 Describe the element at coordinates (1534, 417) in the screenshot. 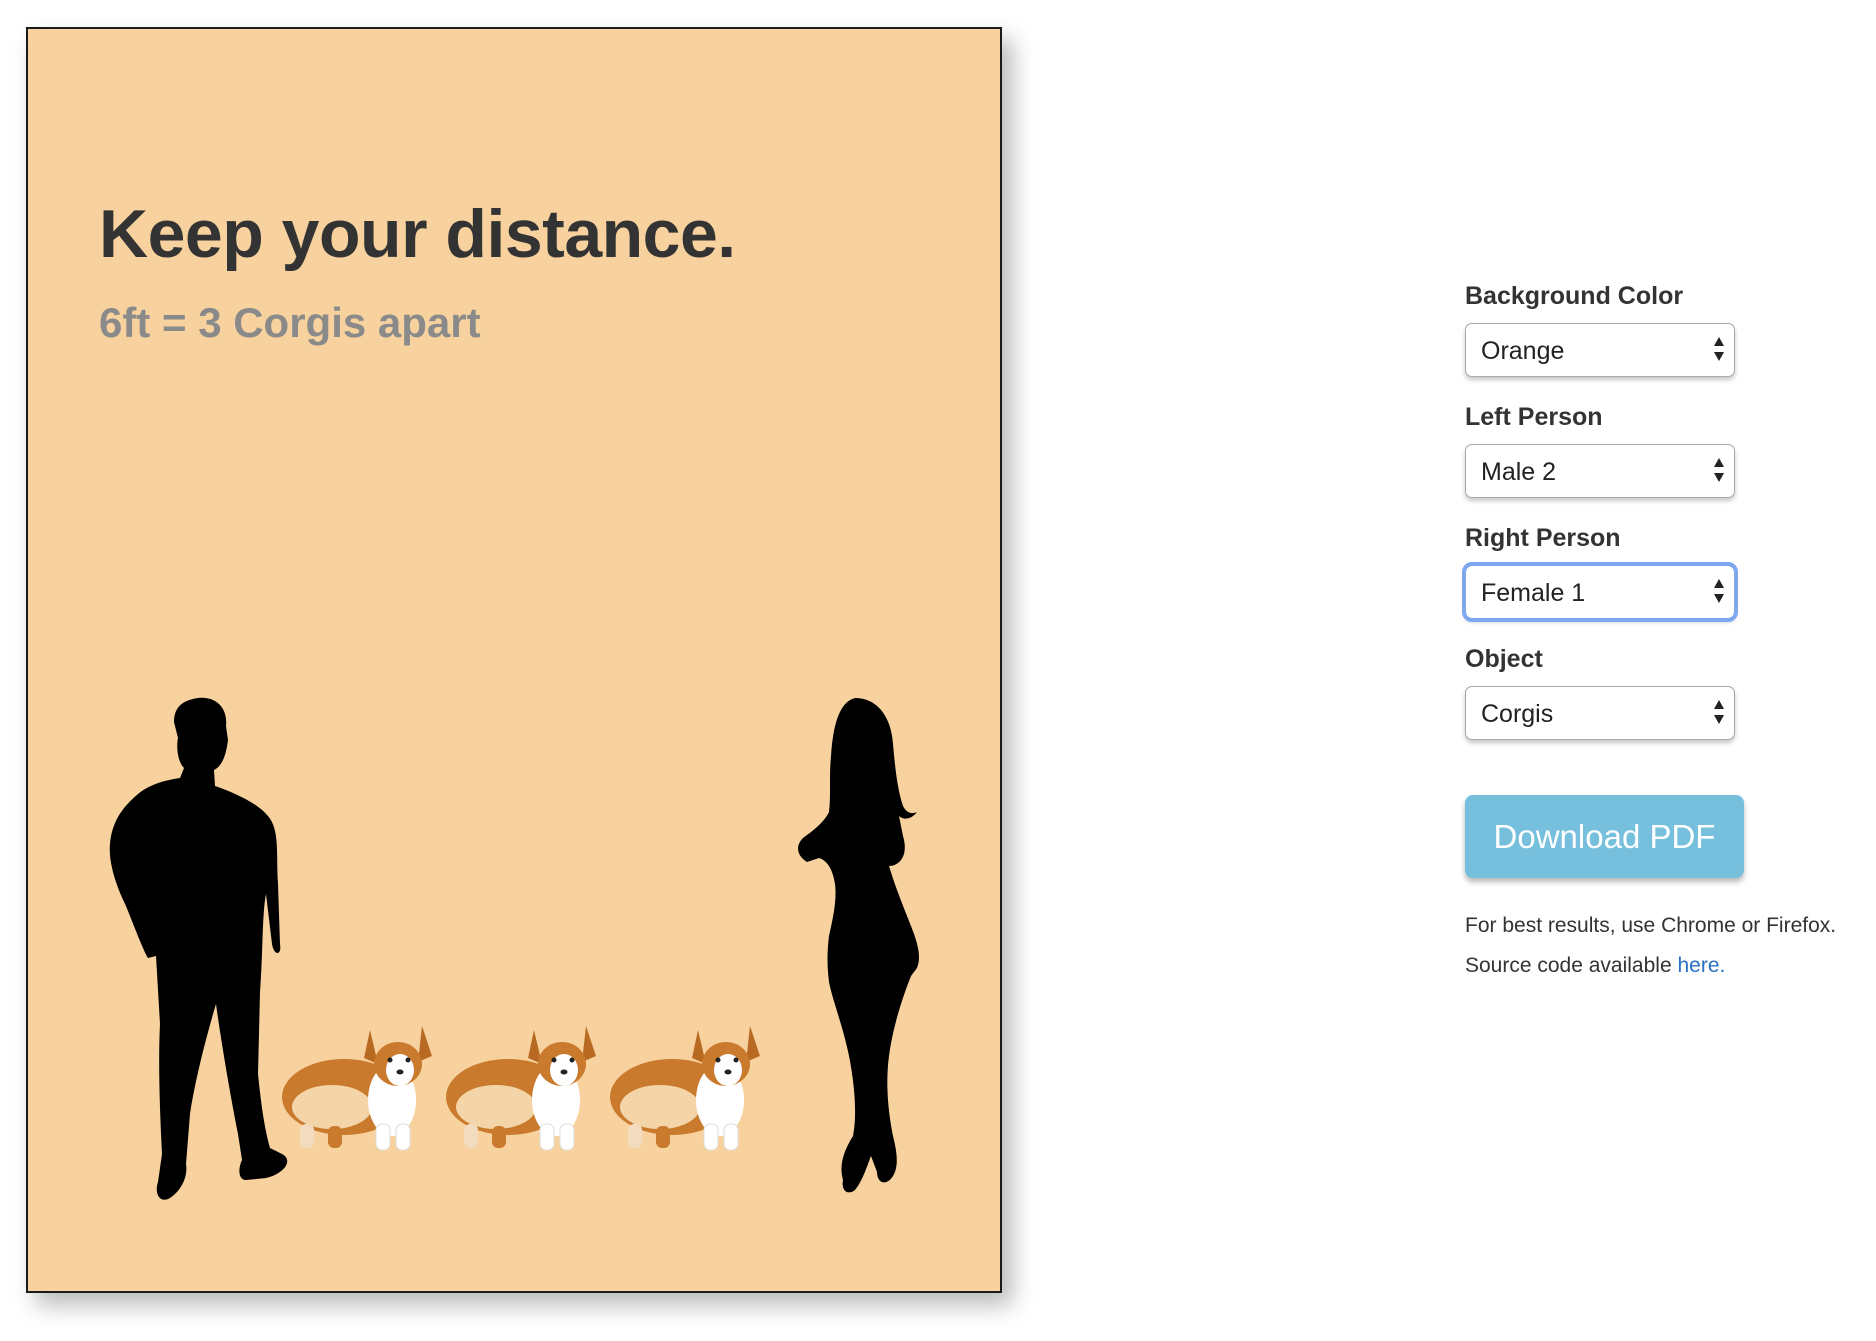

I see `left-person-label: Left Person` at that location.